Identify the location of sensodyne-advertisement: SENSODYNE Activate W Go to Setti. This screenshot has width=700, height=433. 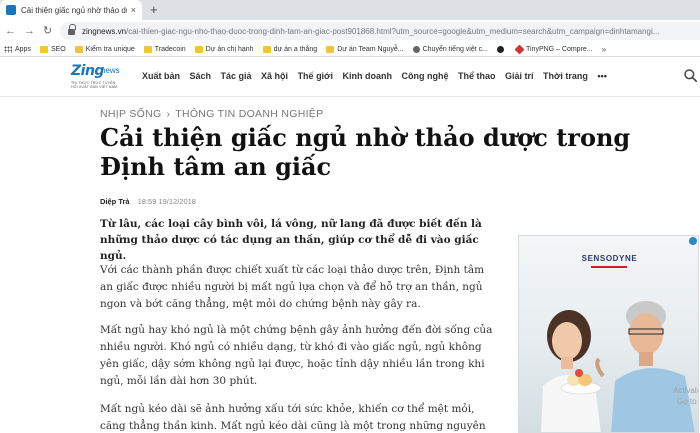
(608, 334).